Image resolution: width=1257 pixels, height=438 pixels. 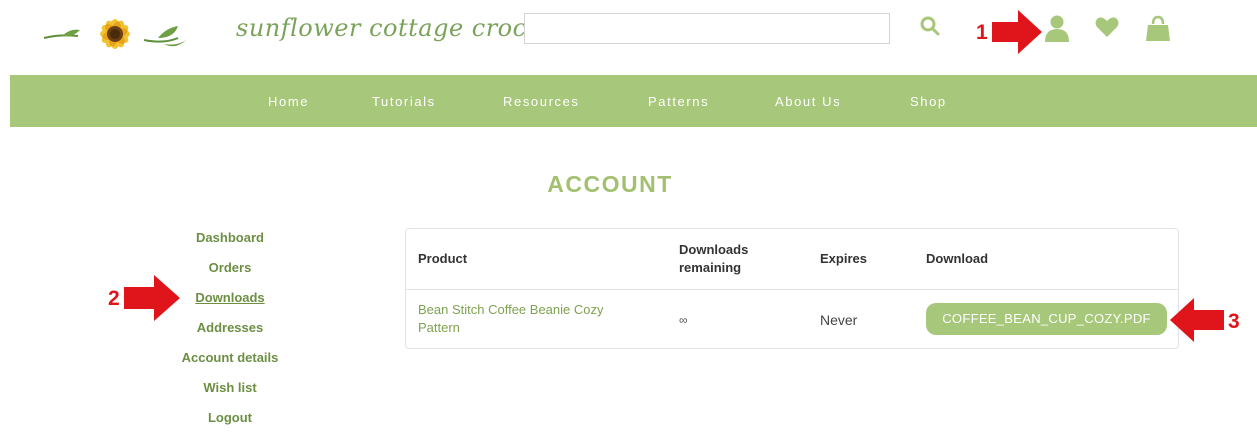 What do you see at coordinates (114, 298) in the screenshot?
I see `annotation-number-2: 2` at bounding box center [114, 298].